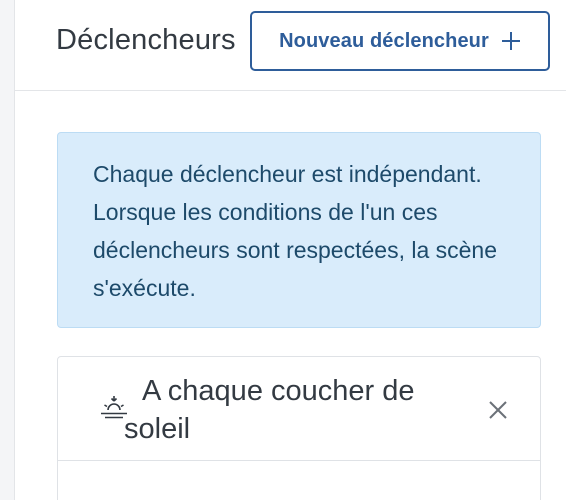 This screenshot has width=566, height=500. I want to click on page-title: Déclencheurs, so click(146, 40).